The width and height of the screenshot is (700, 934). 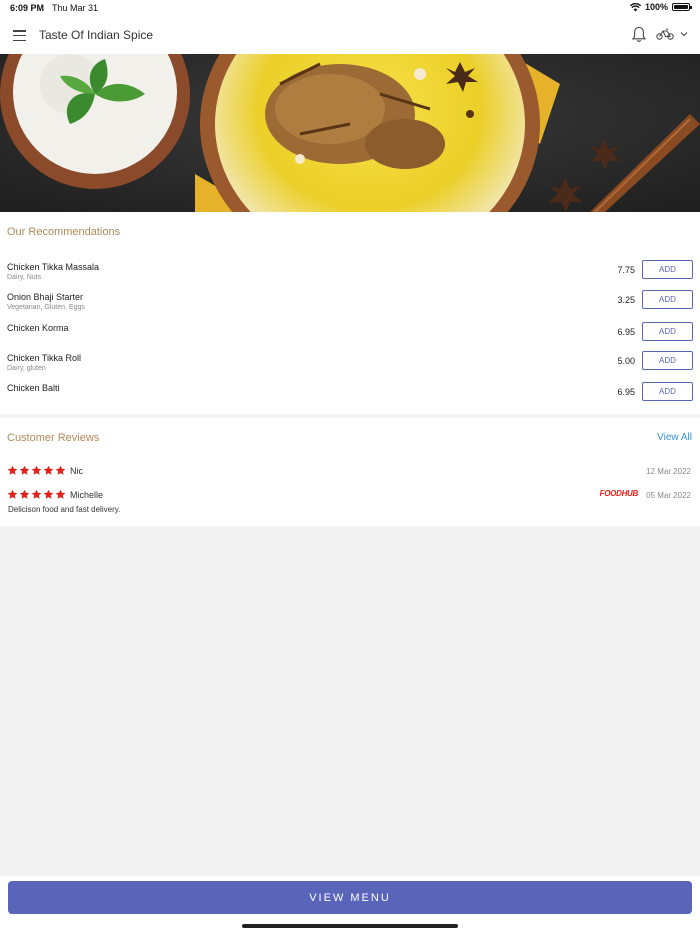 I want to click on wifi-icon, so click(x=635, y=6).